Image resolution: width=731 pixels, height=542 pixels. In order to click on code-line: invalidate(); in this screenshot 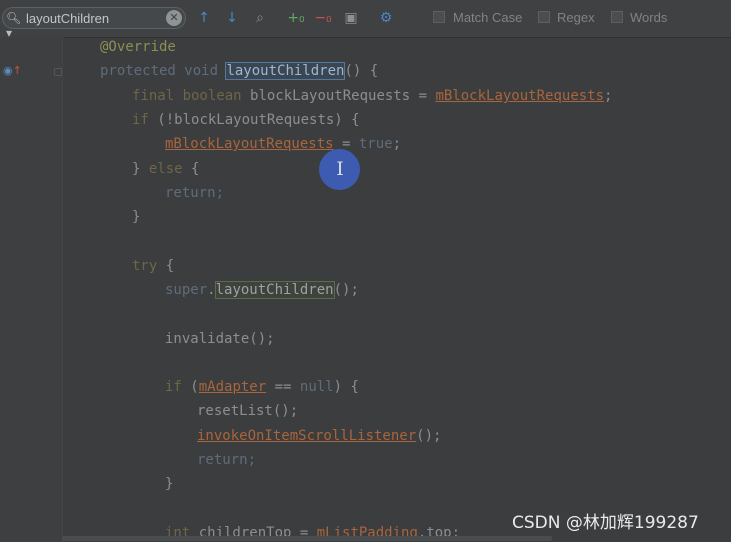, I will do `click(220, 339)`.